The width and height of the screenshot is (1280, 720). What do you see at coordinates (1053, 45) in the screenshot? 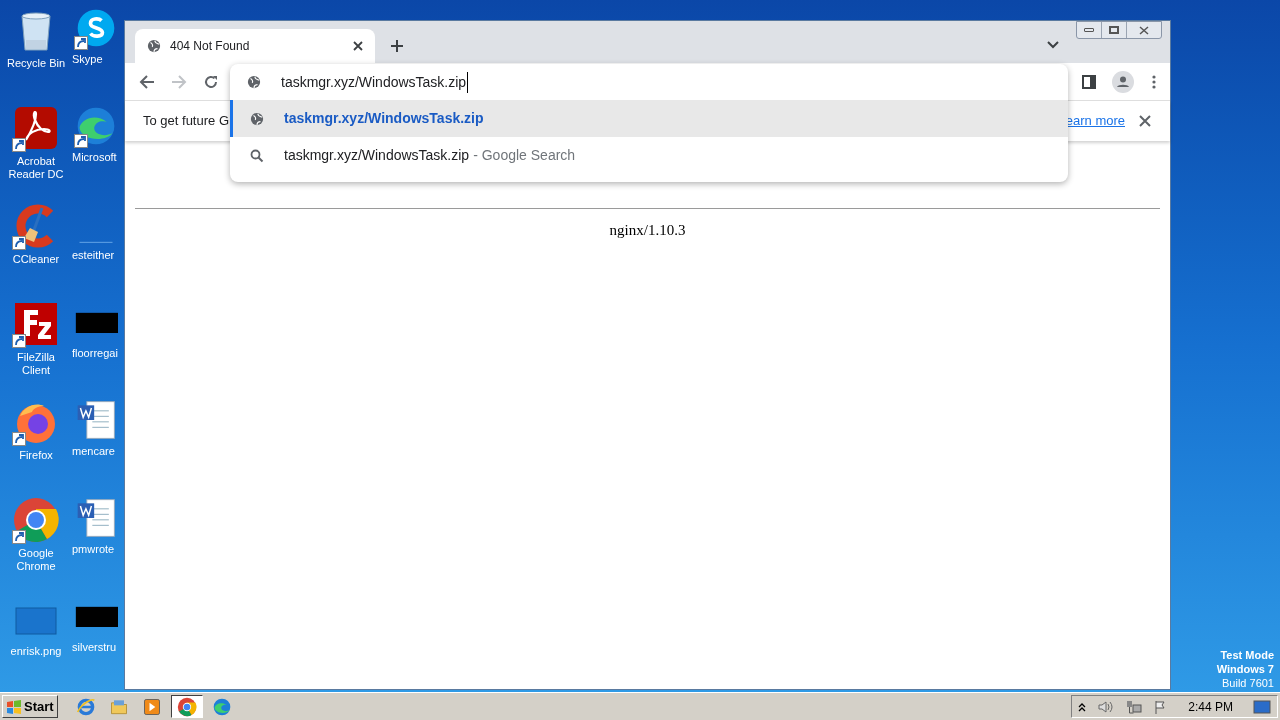
I see `chevron-down-icon` at bounding box center [1053, 45].